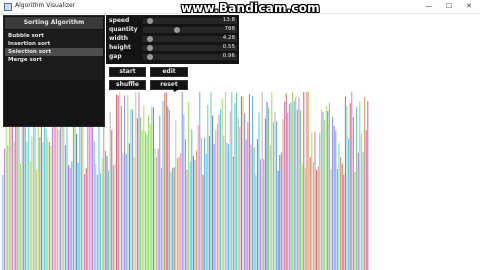 The width and height of the screenshot is (480, 270). I want to click on param-label: speed, so click(119, 20).